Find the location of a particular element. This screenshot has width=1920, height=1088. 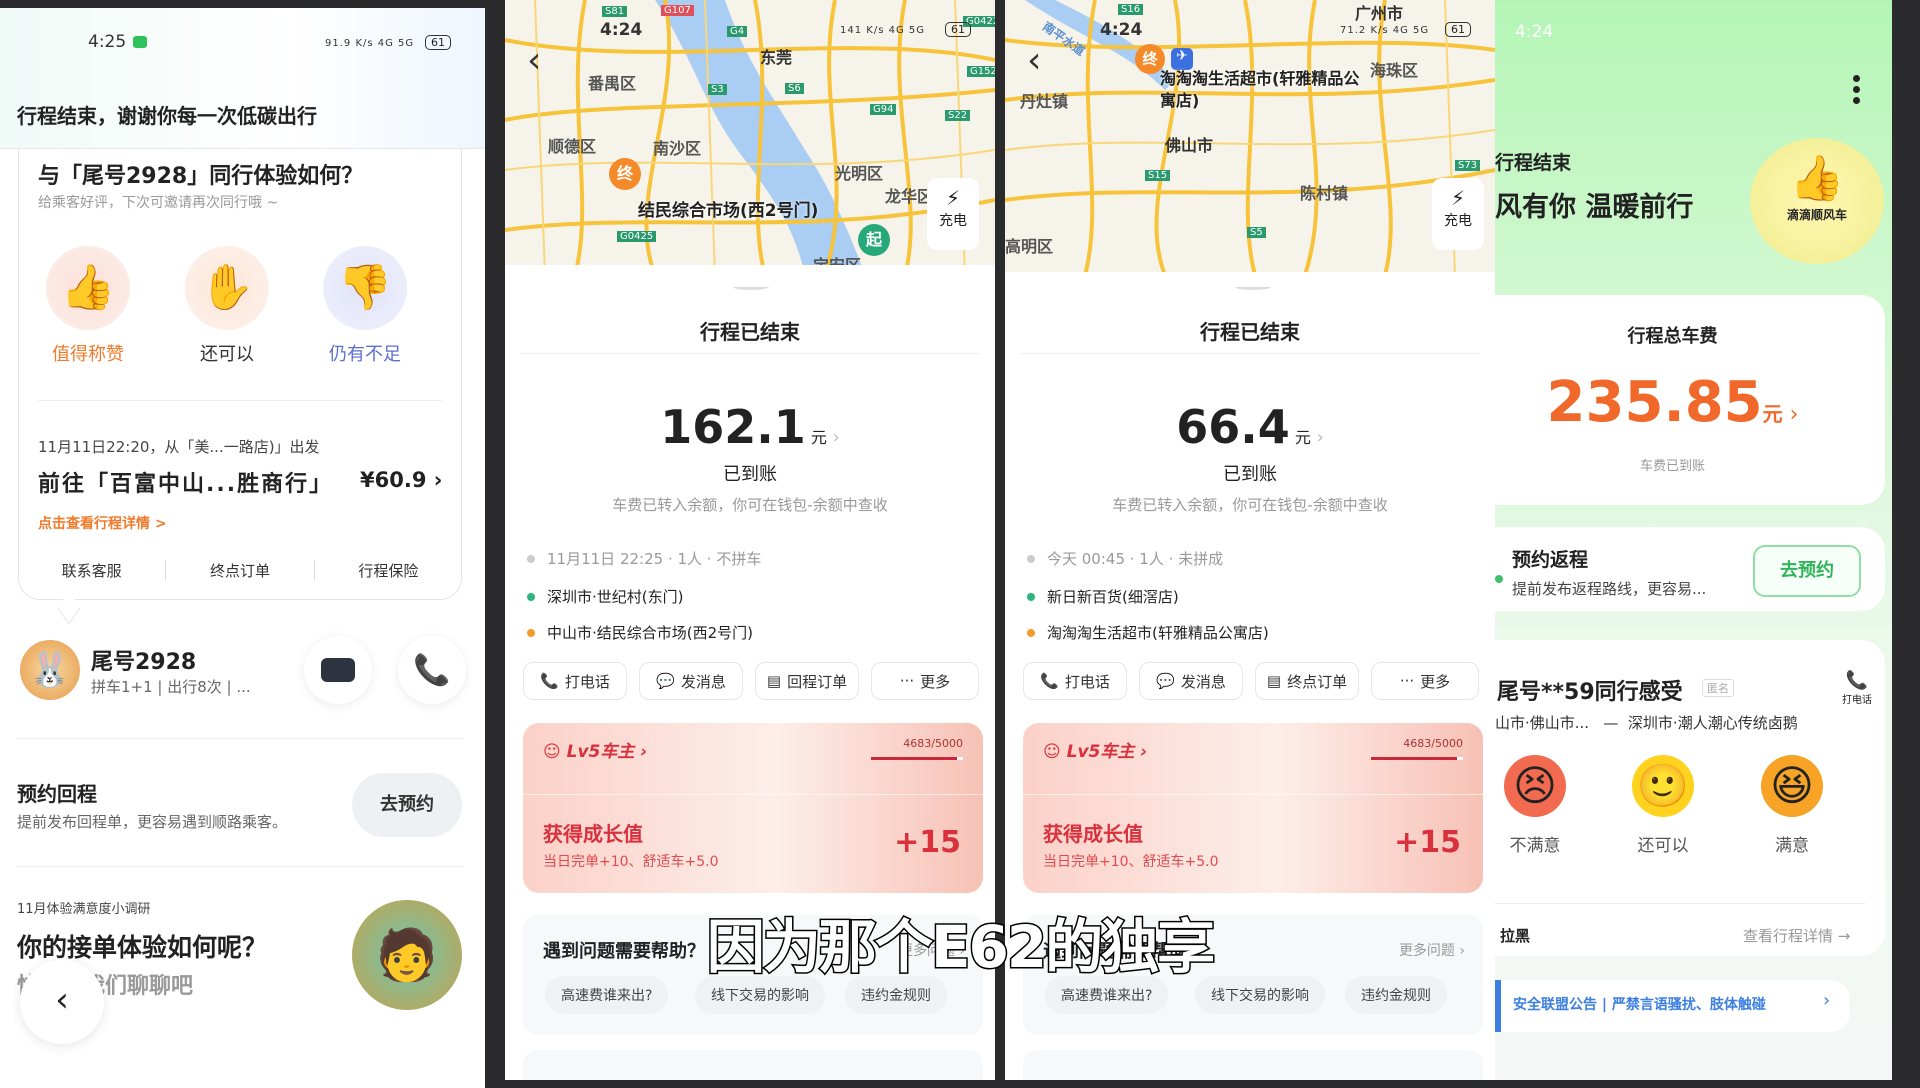

rating-ok-button: ✋ 还可以 is located at coordinates (227, 306).